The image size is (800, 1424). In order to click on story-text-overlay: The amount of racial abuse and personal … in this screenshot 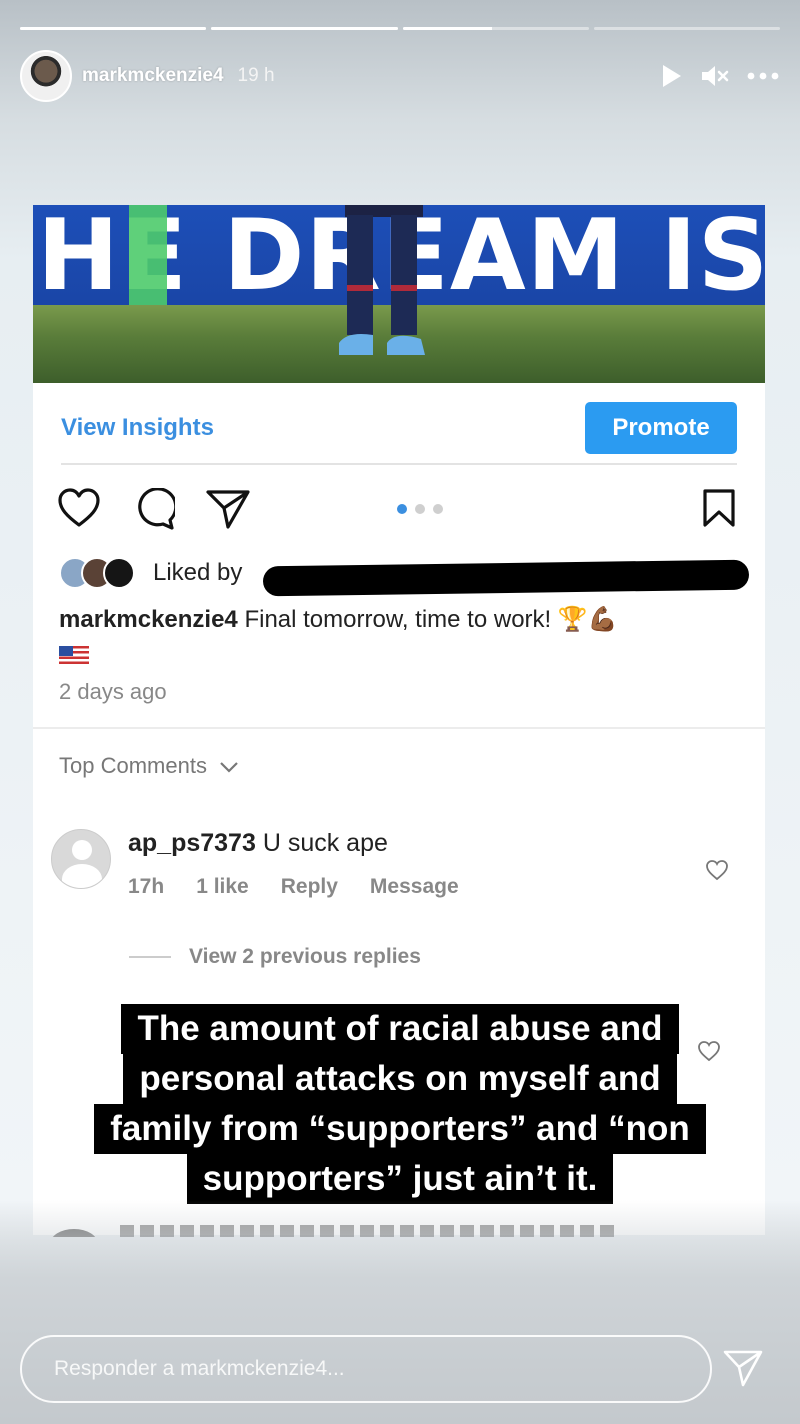, I will do `click(400, 1104)`.